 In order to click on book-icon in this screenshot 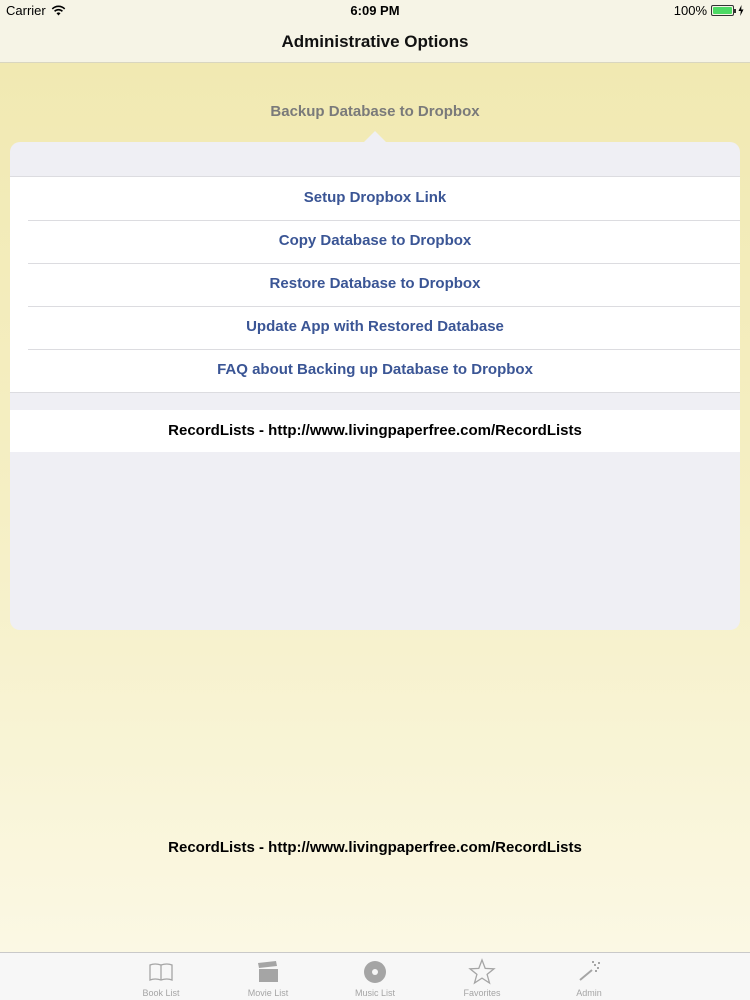, I will do `click(161, 972)`.